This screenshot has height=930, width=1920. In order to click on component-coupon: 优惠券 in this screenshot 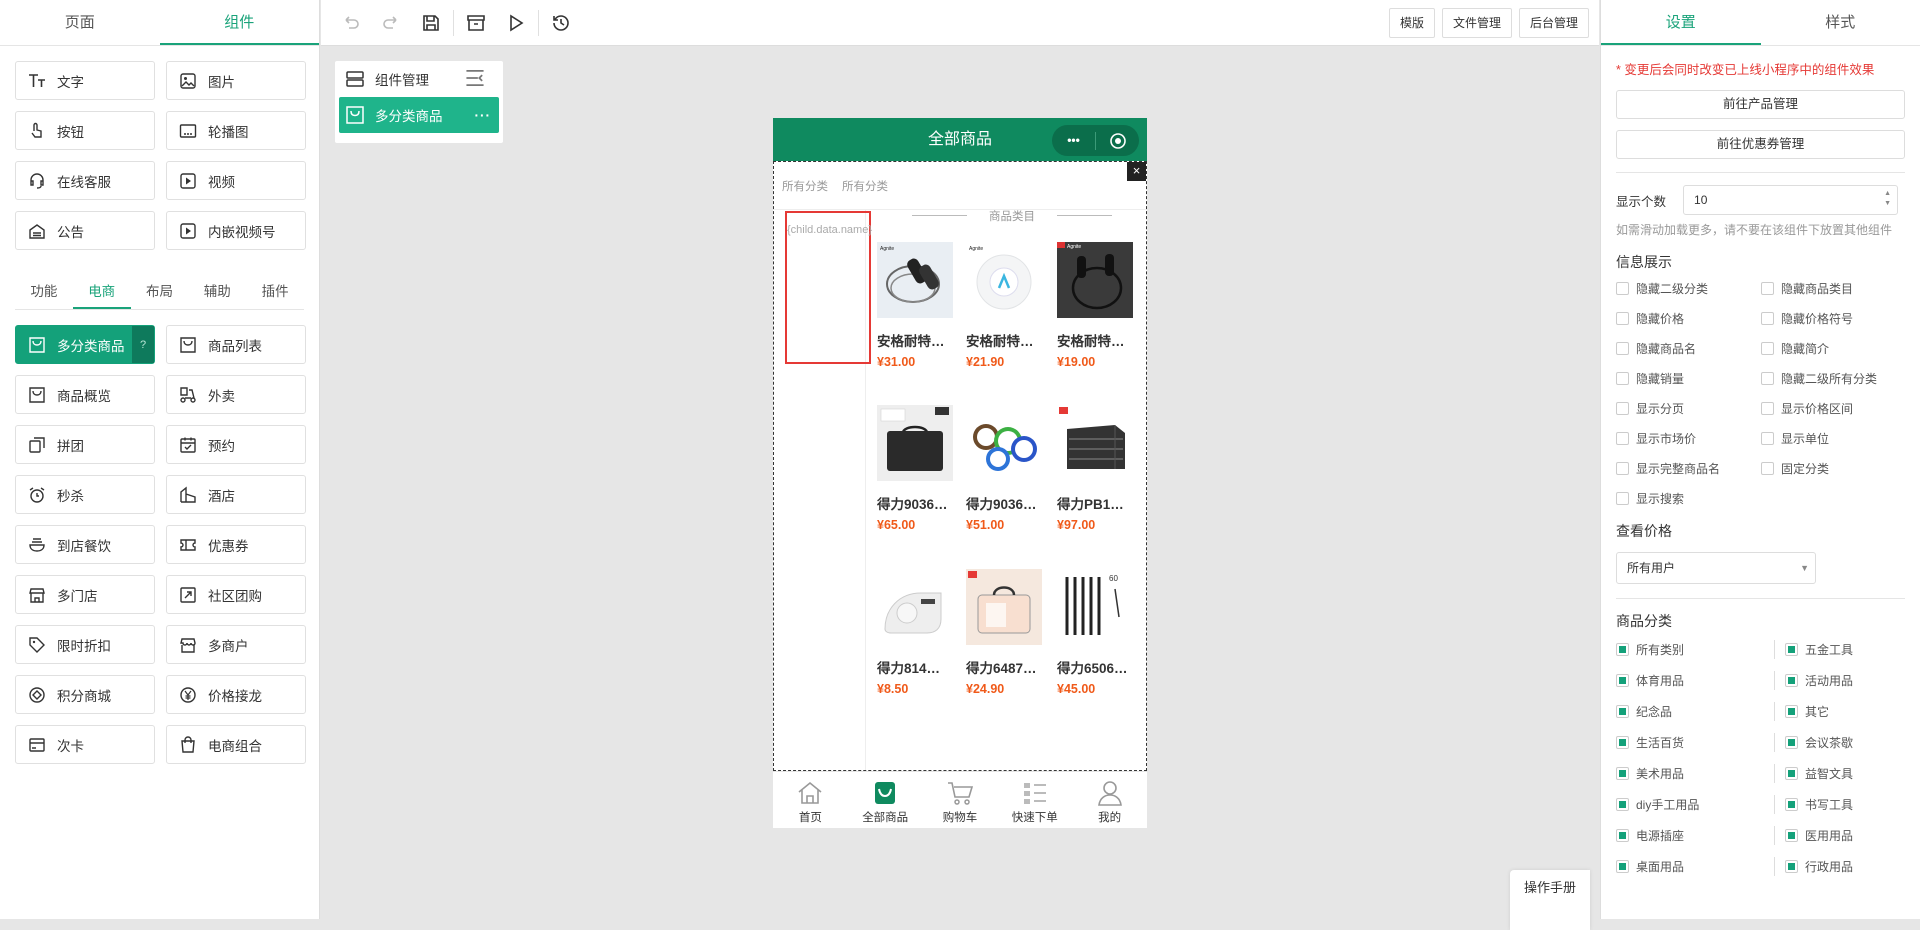, I will do `click(236, 544)`.